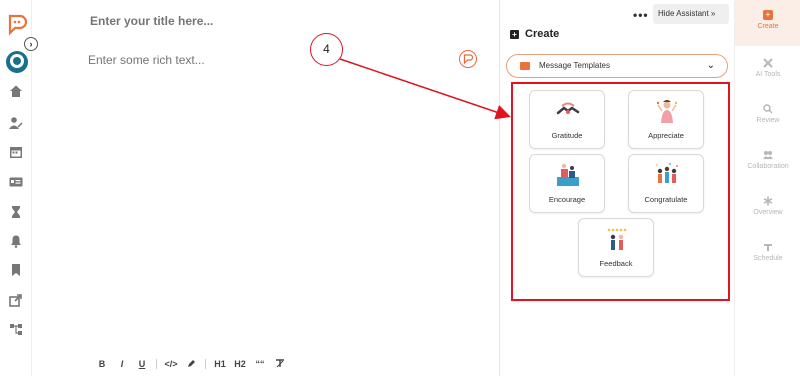 The width and height of the screenshot is (800, 376). What do you see at coordinates (280, 364) in the screenshot?
I see `clear-format-icon` at bounding box center [280, 364].